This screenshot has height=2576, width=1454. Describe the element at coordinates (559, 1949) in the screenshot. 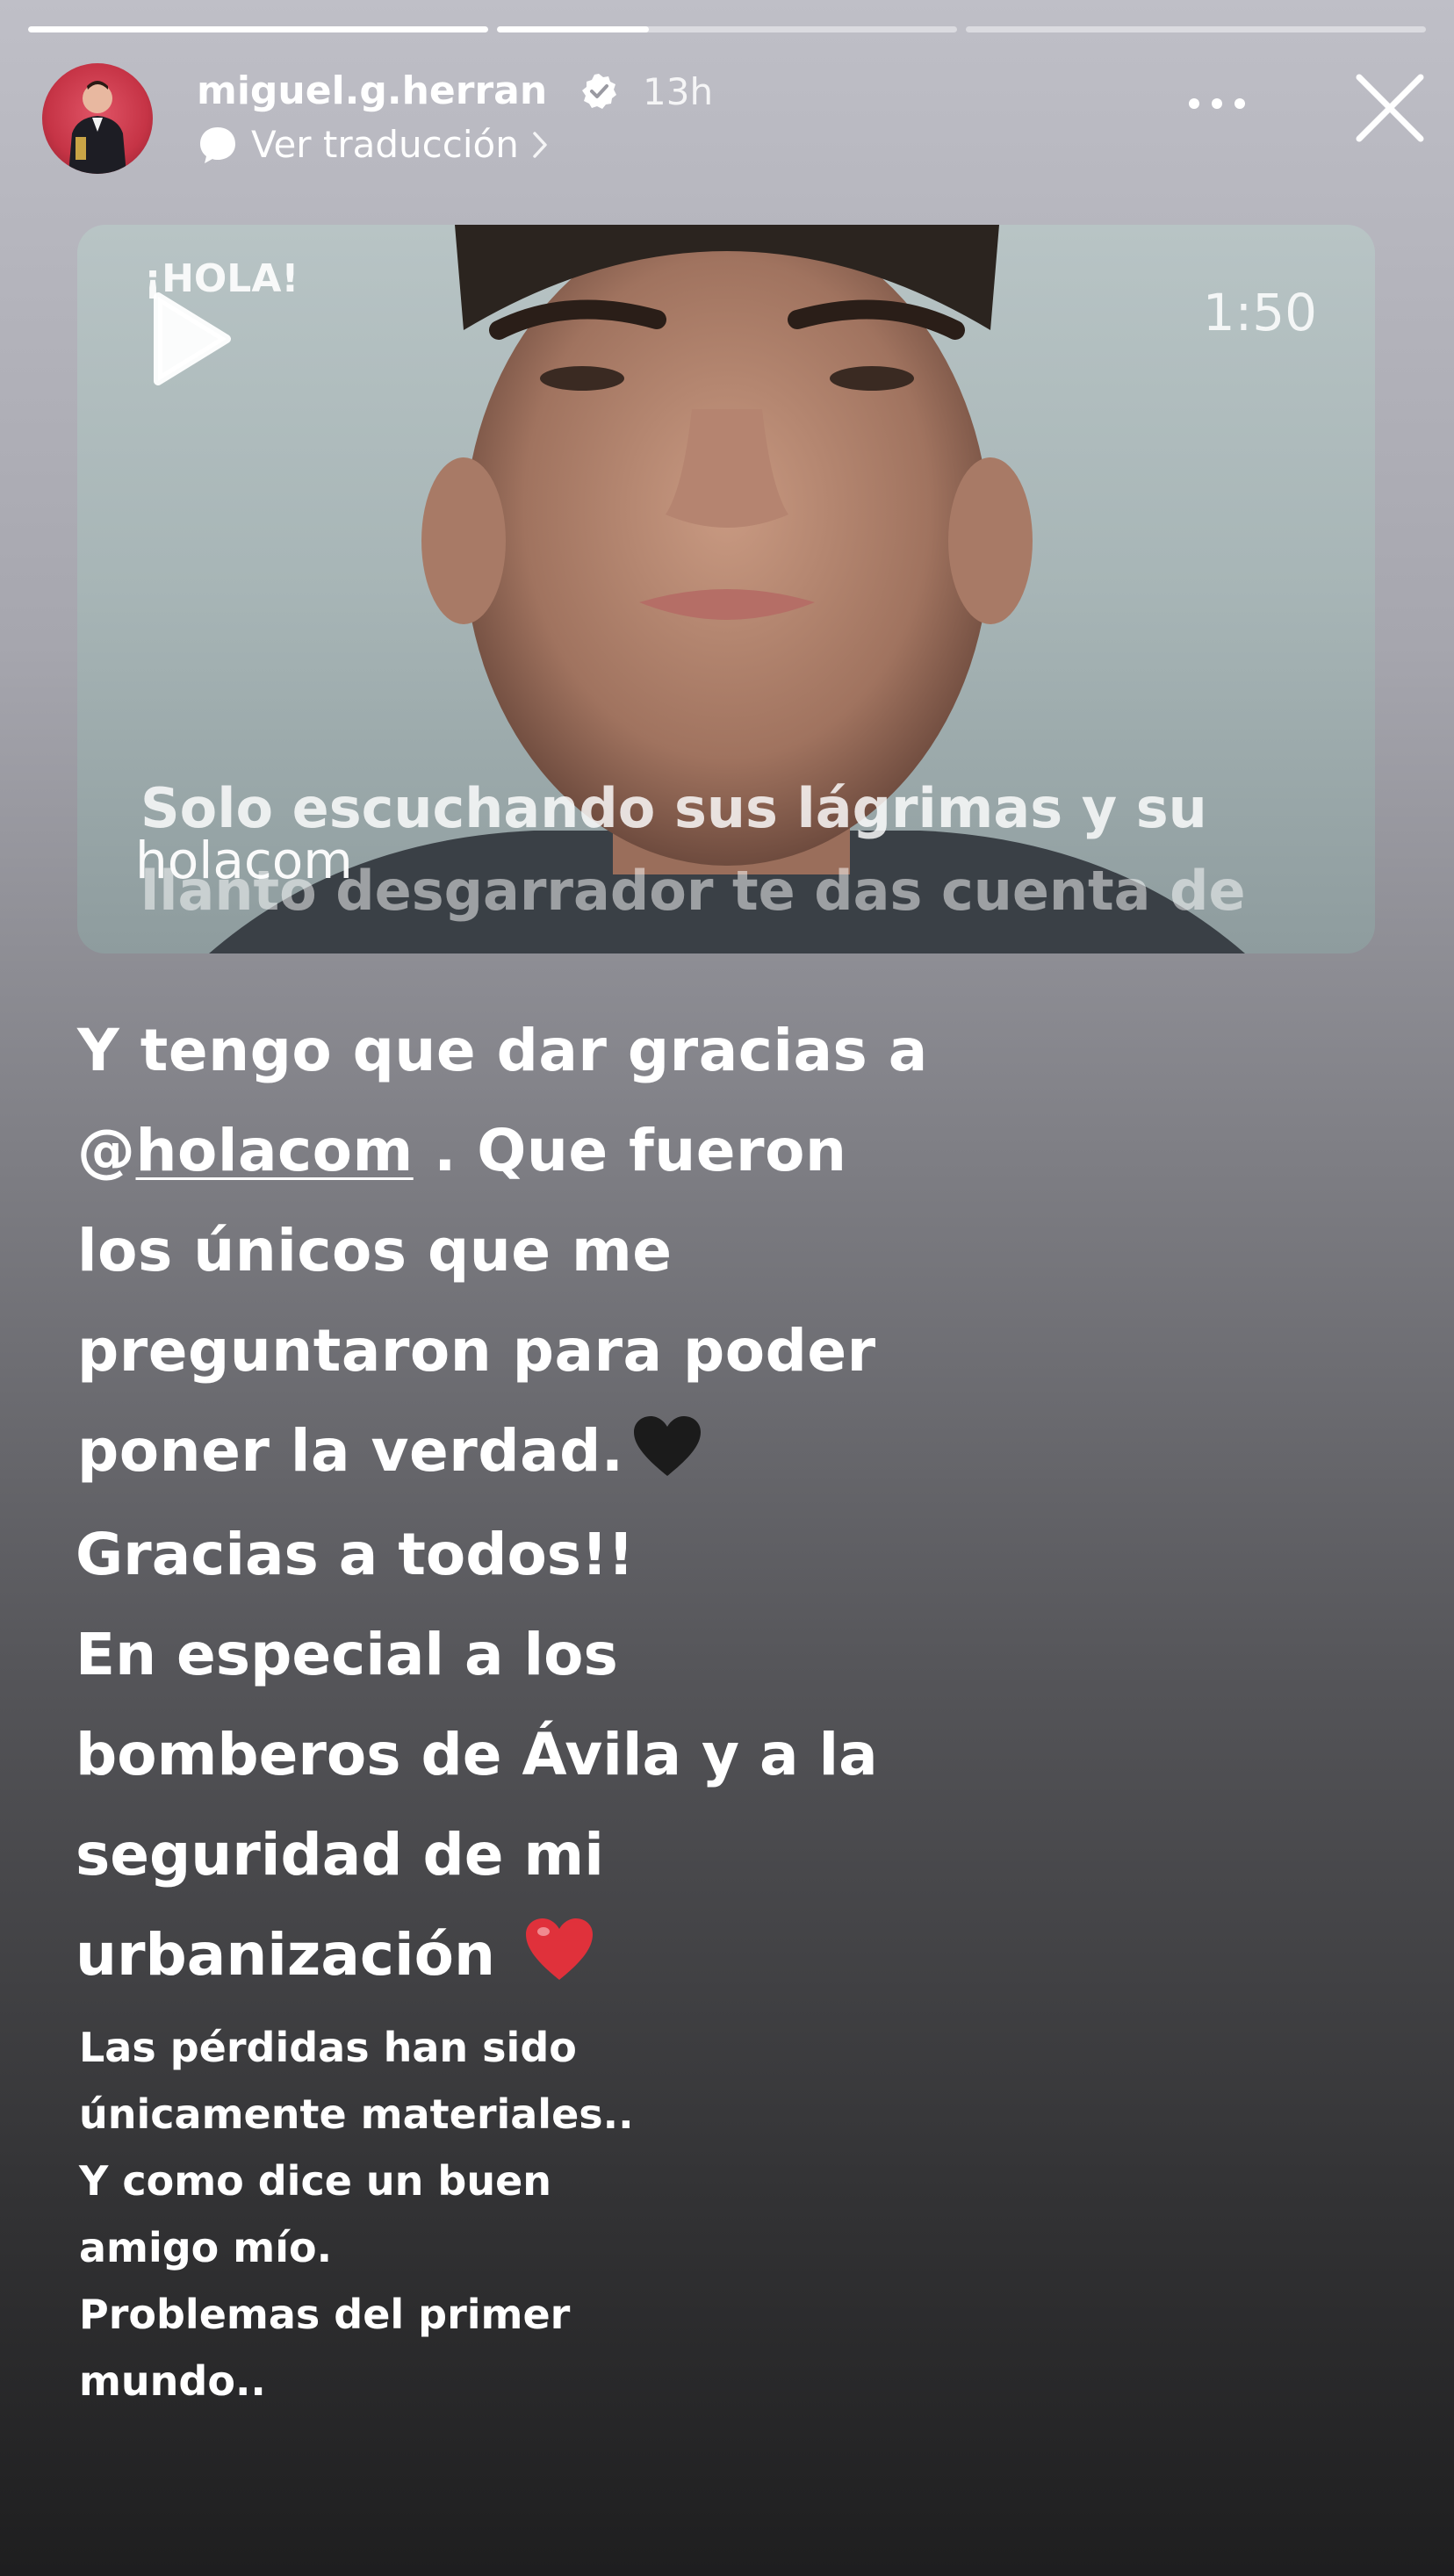

I see `red-heart-icon` at that location.